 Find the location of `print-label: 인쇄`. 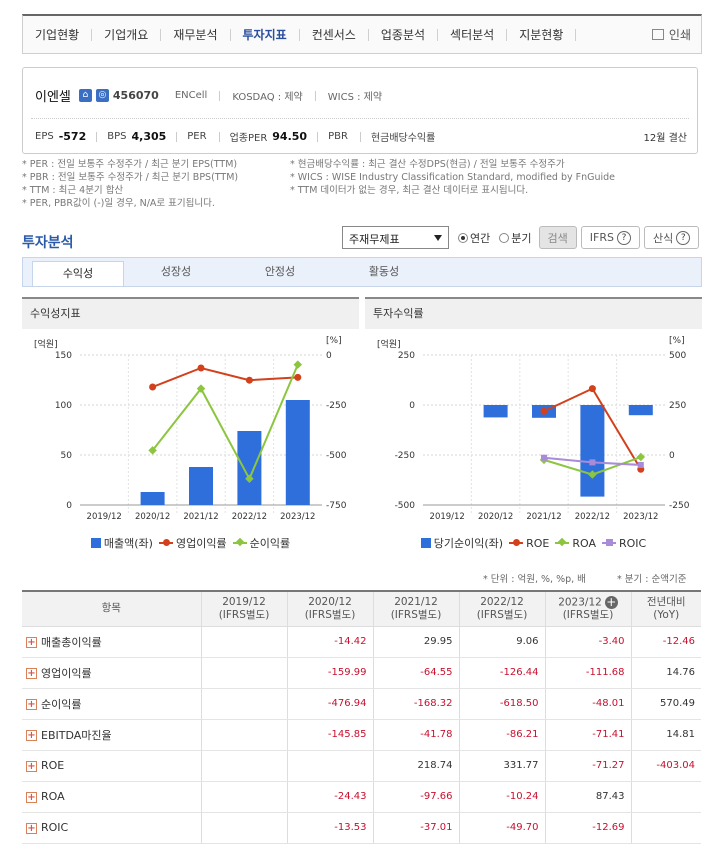

print-label: 인쇄 is located at coordinates (679, 35).